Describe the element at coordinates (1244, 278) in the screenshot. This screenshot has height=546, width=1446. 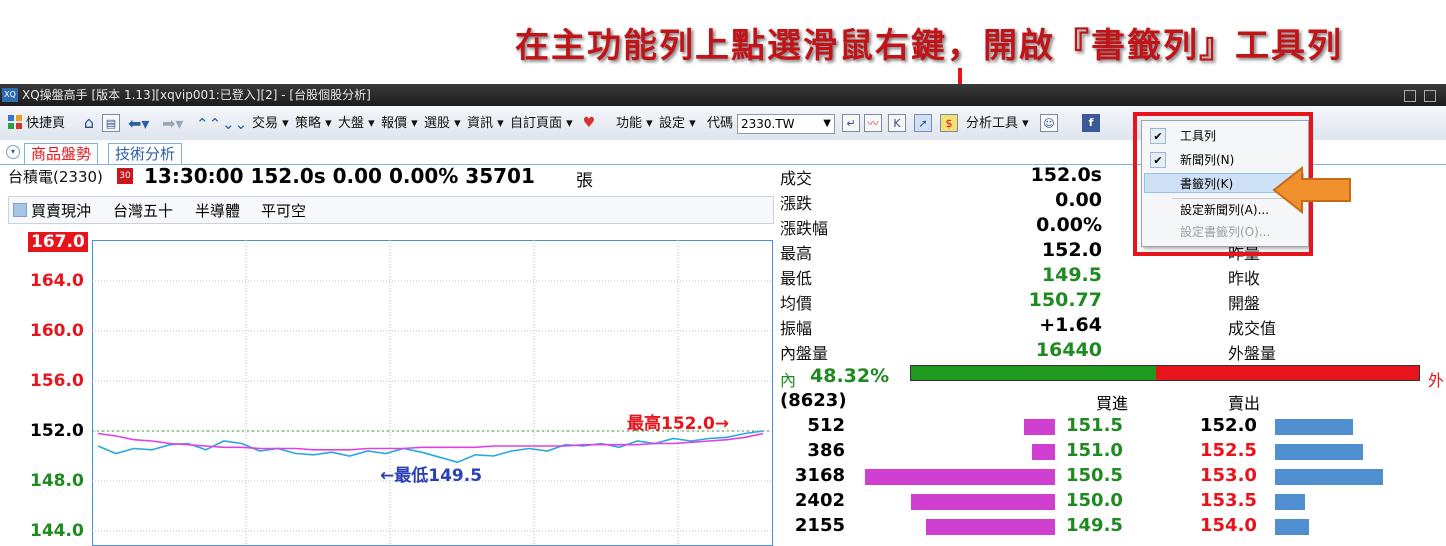
I see `quote-label: 昨收` at that location.